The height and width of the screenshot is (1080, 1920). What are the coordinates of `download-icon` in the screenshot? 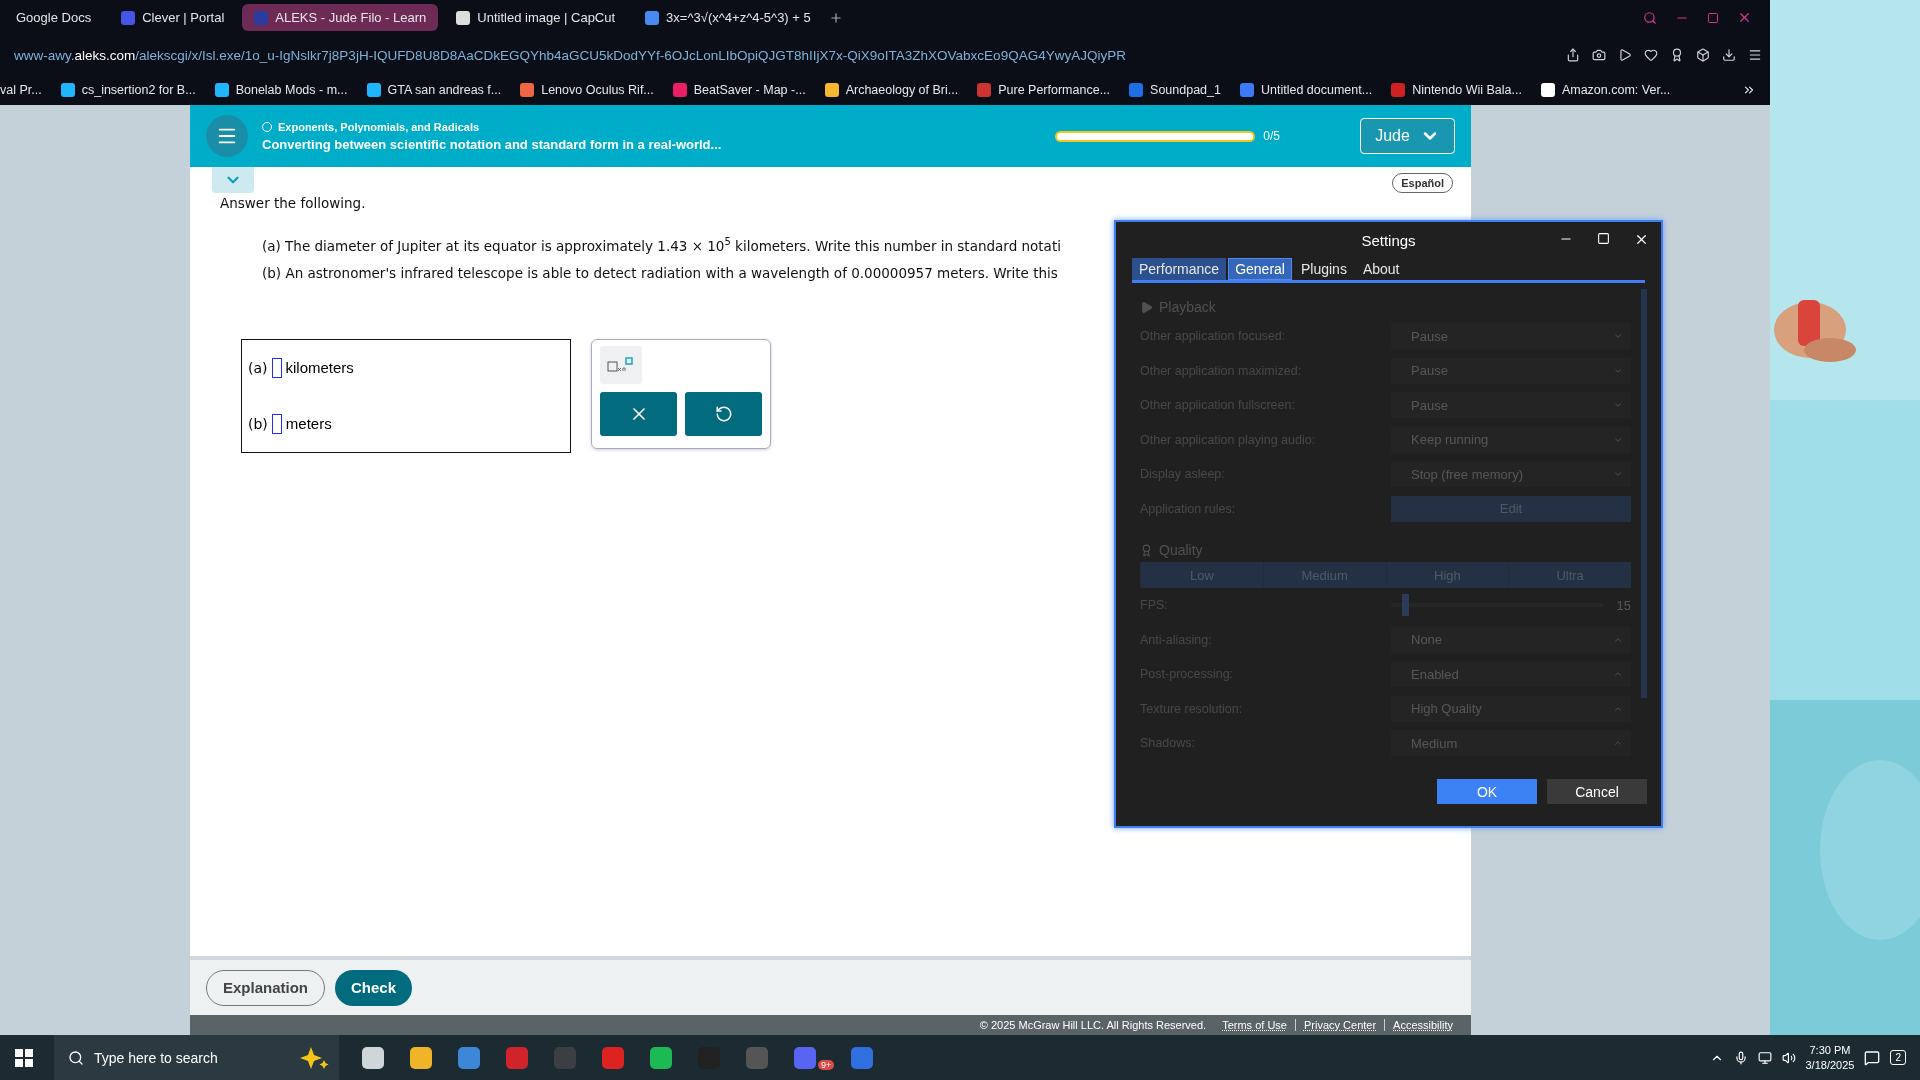 It's located at (1729, 55).